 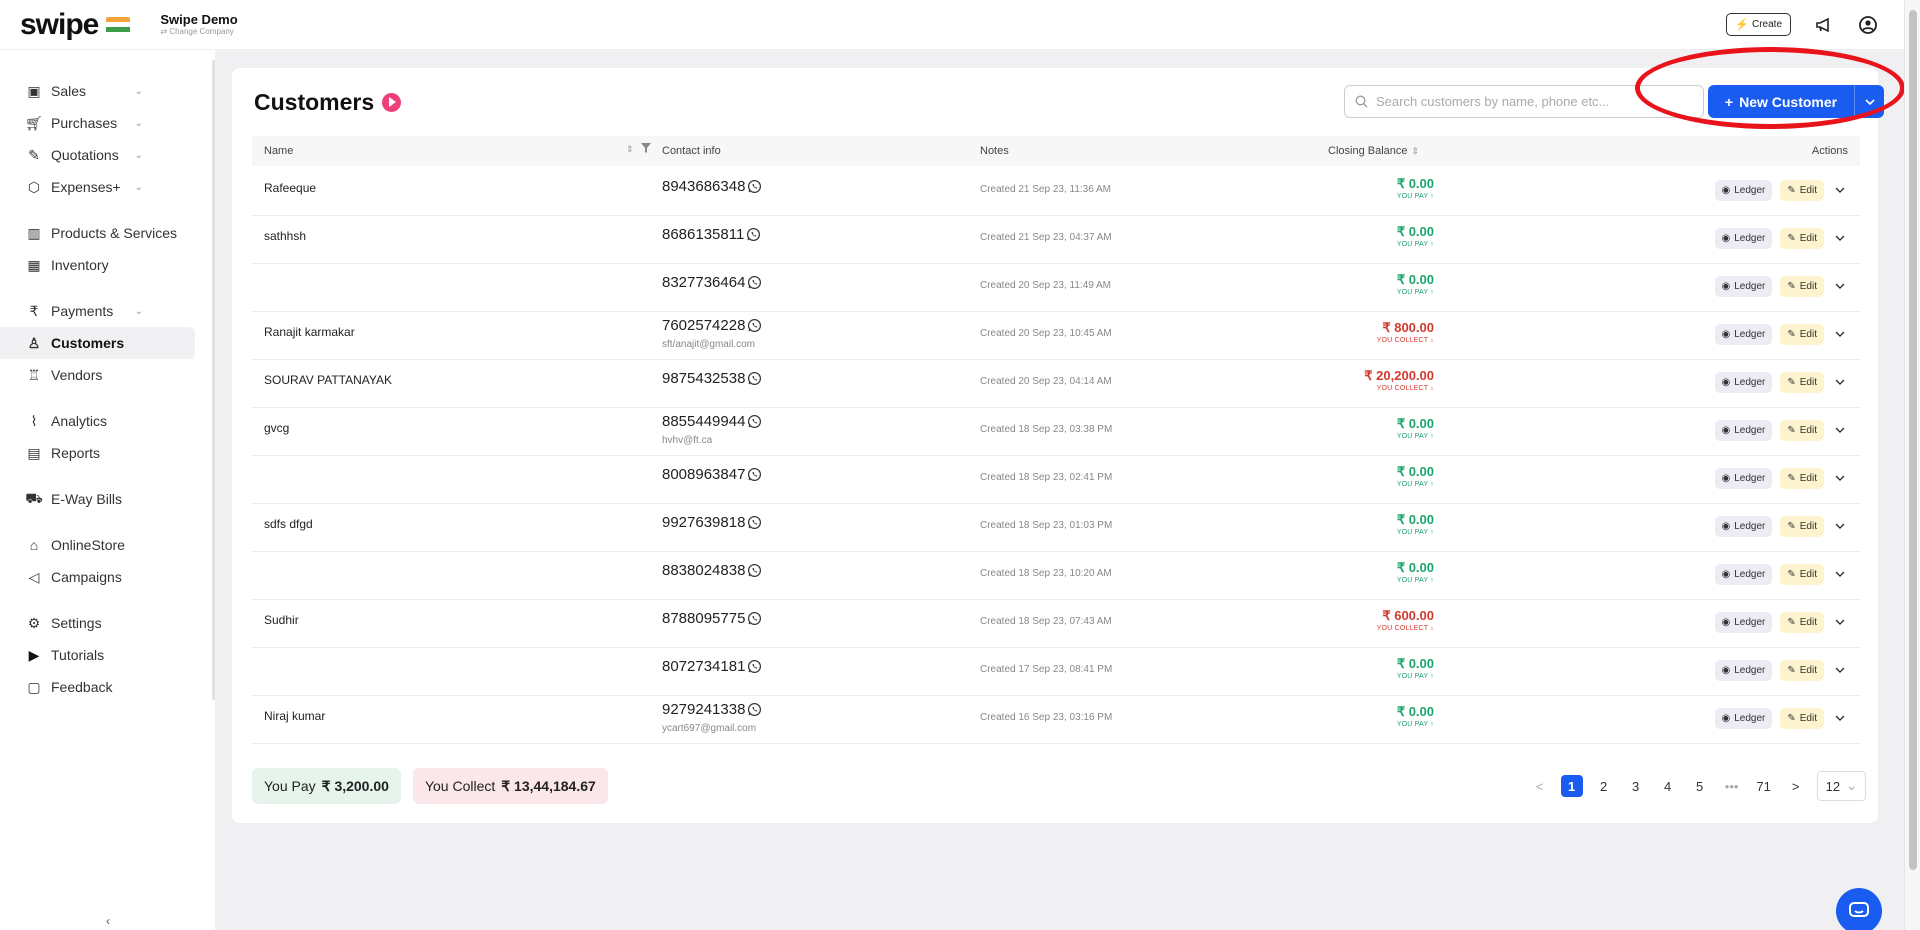 I want to click on new-customer-dropdown-icon, so click(x=1869, y=101).